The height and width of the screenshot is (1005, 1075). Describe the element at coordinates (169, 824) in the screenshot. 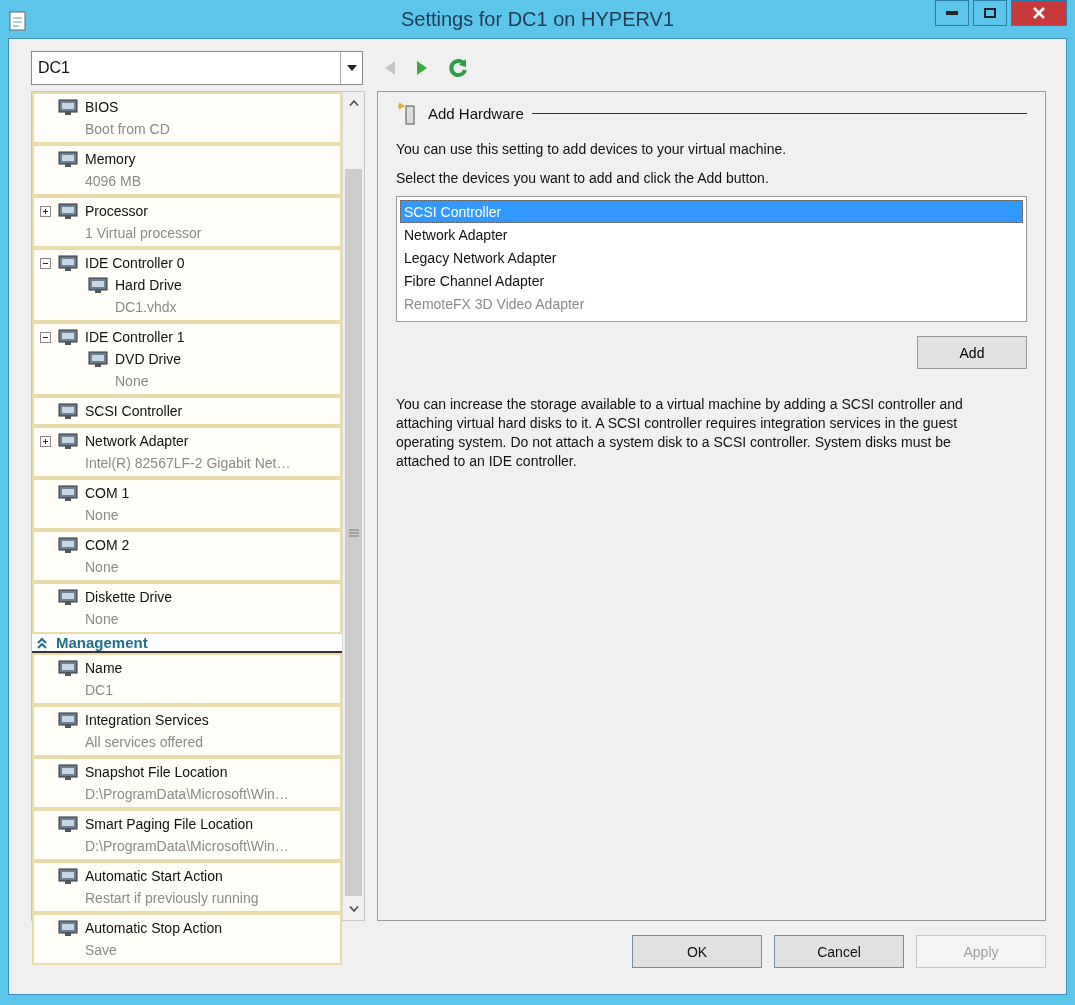

I see `setting-label: Smart Paging File Location` at that location.